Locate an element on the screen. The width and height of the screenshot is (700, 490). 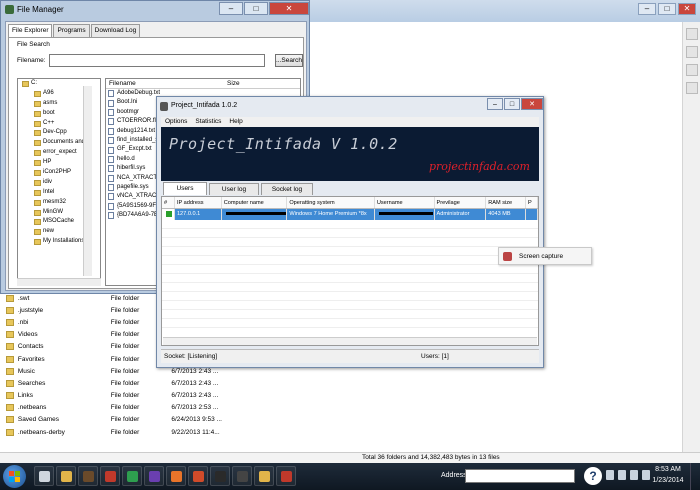
cmd-app-icon is located at coordinates (242, 476).